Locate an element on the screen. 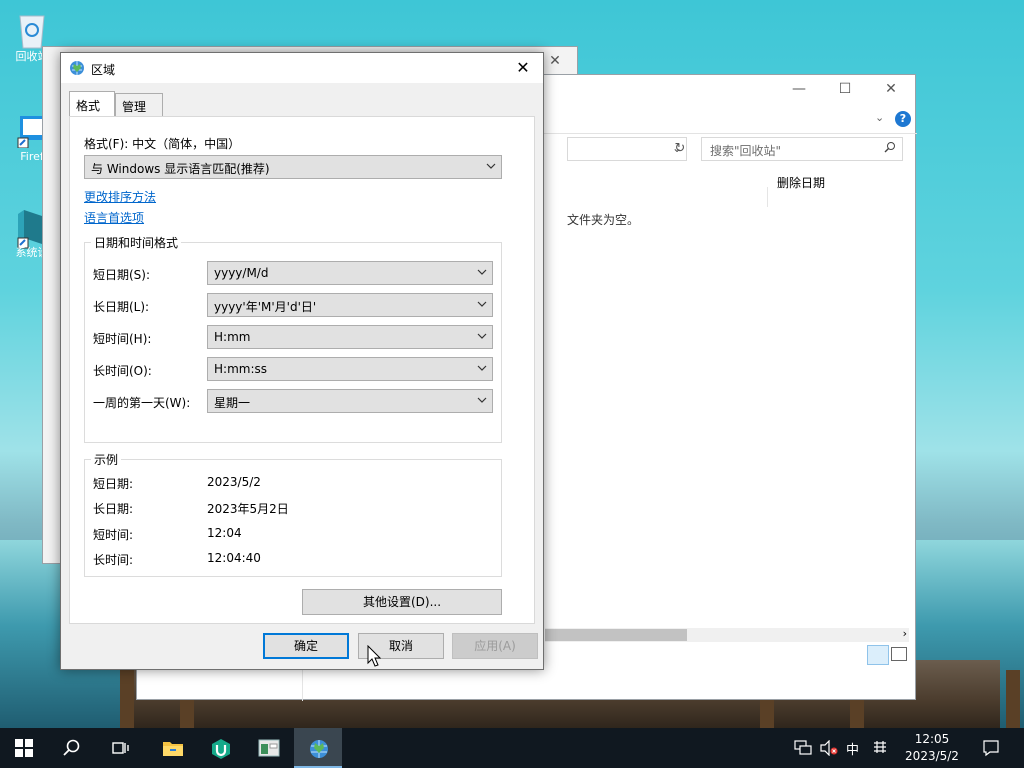  datetime-group-title: 日期和时间格式 is located at coordinates (136, 242).